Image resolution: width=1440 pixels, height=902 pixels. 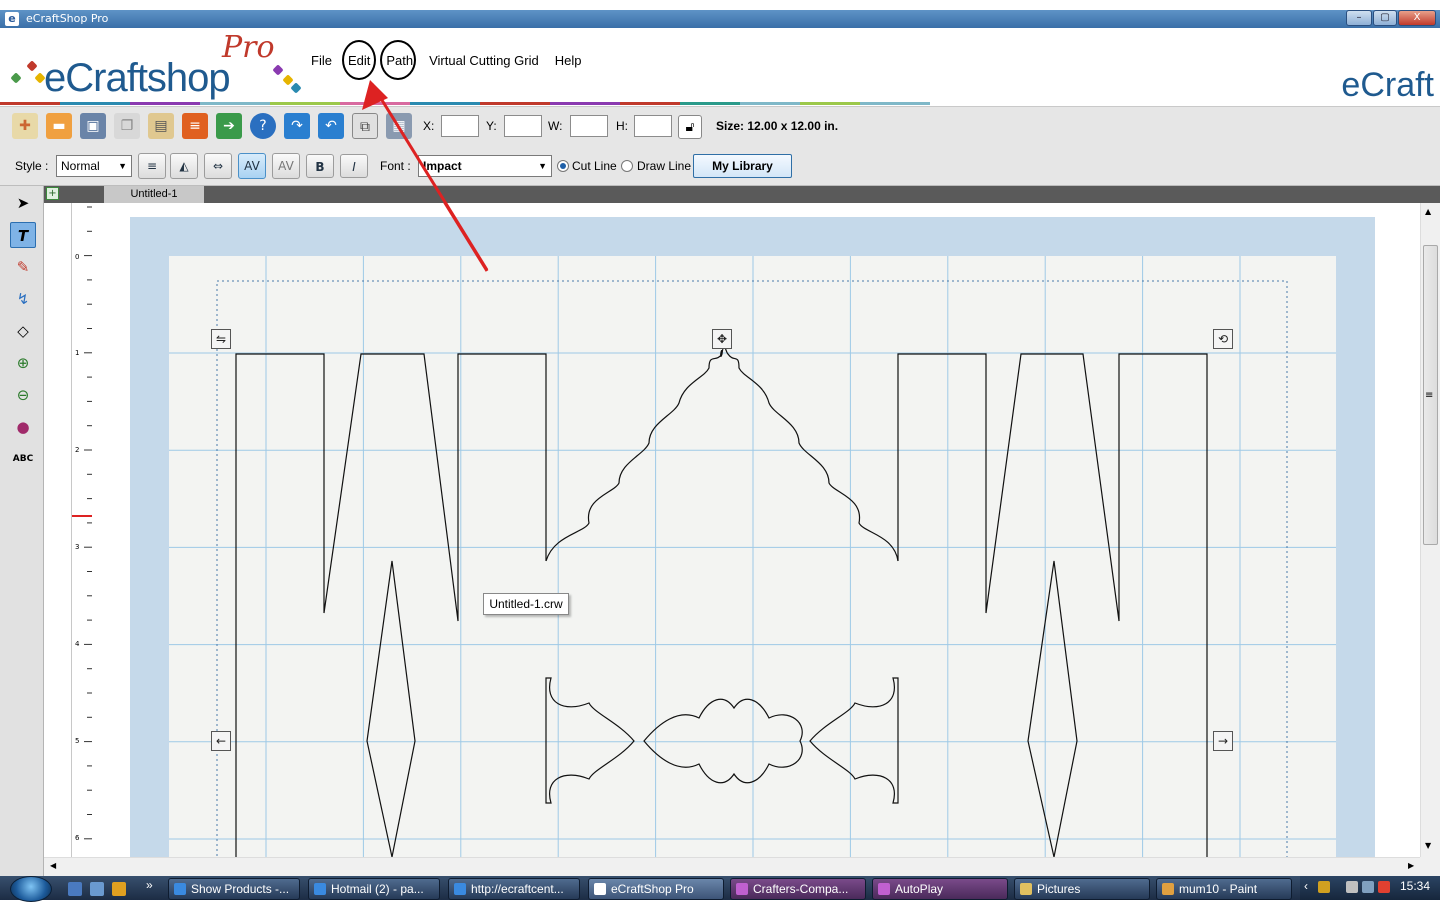 I want to click on folder-icon, so click(x=1026, y=889).